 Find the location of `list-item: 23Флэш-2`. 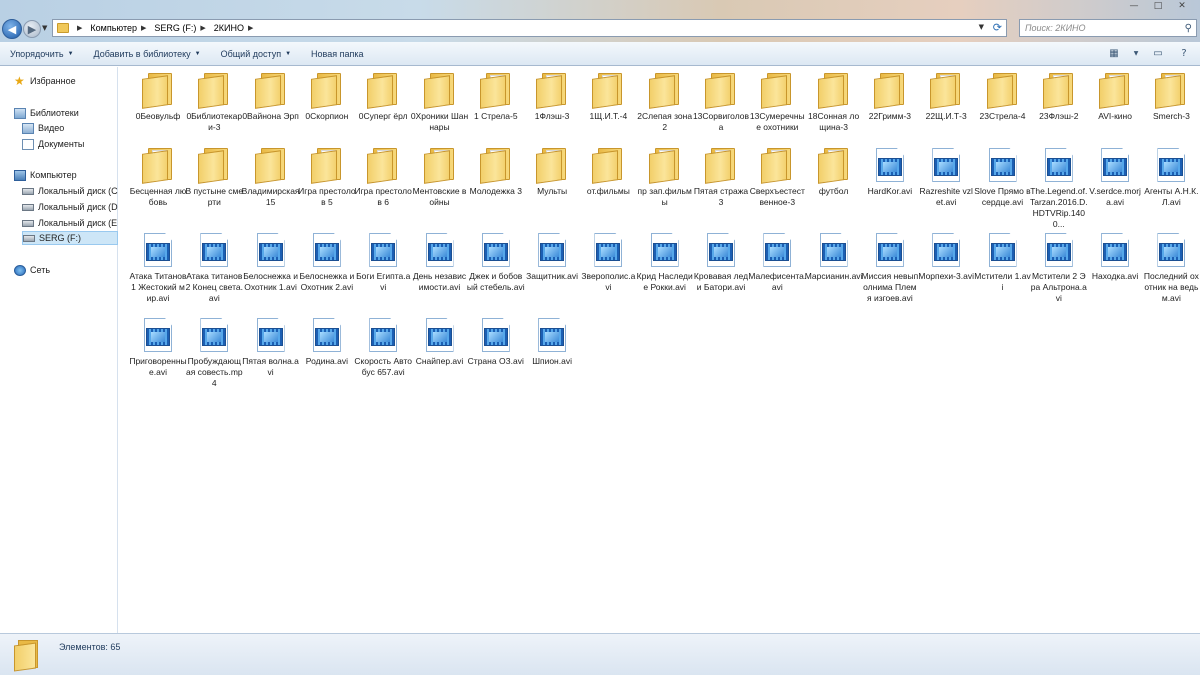

list-item: 23Флэш-2 is located at coordinates (1059, 97).